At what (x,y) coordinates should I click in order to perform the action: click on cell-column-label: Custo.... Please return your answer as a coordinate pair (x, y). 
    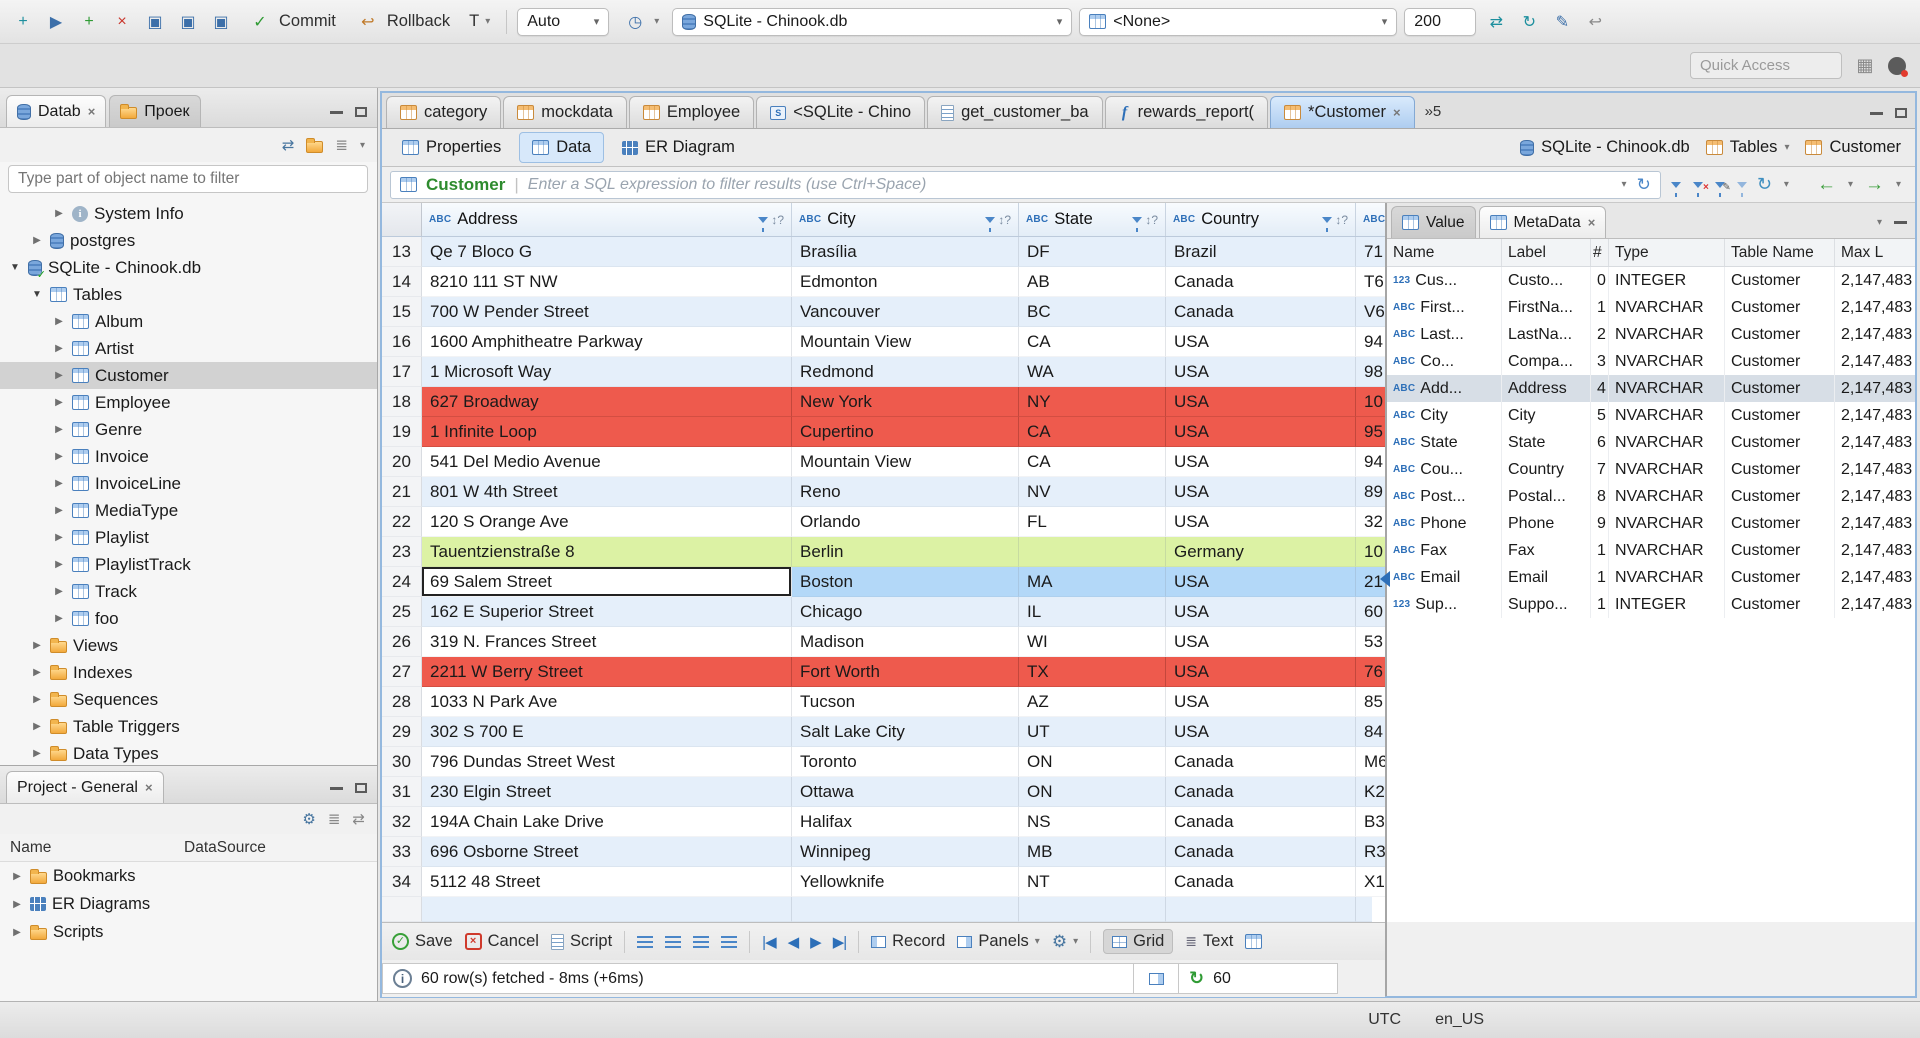
    Looking at the image, I should click on (1546, 280).